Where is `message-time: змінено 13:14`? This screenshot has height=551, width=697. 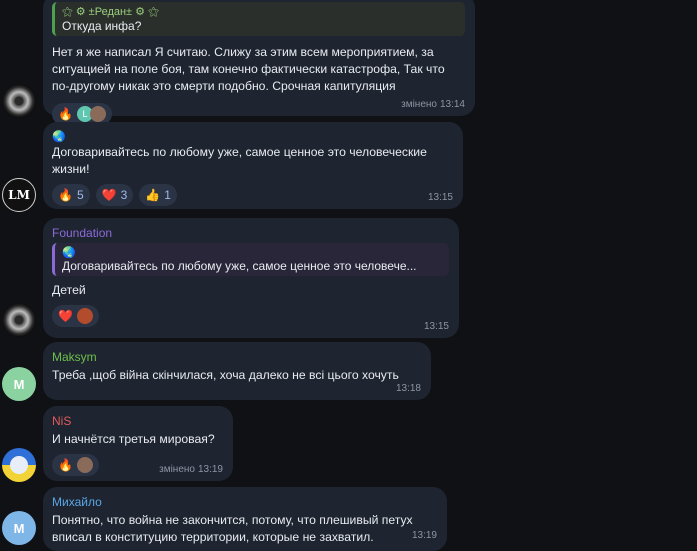 message-time: змінено 13:14 is located at coordinates (433, 104).